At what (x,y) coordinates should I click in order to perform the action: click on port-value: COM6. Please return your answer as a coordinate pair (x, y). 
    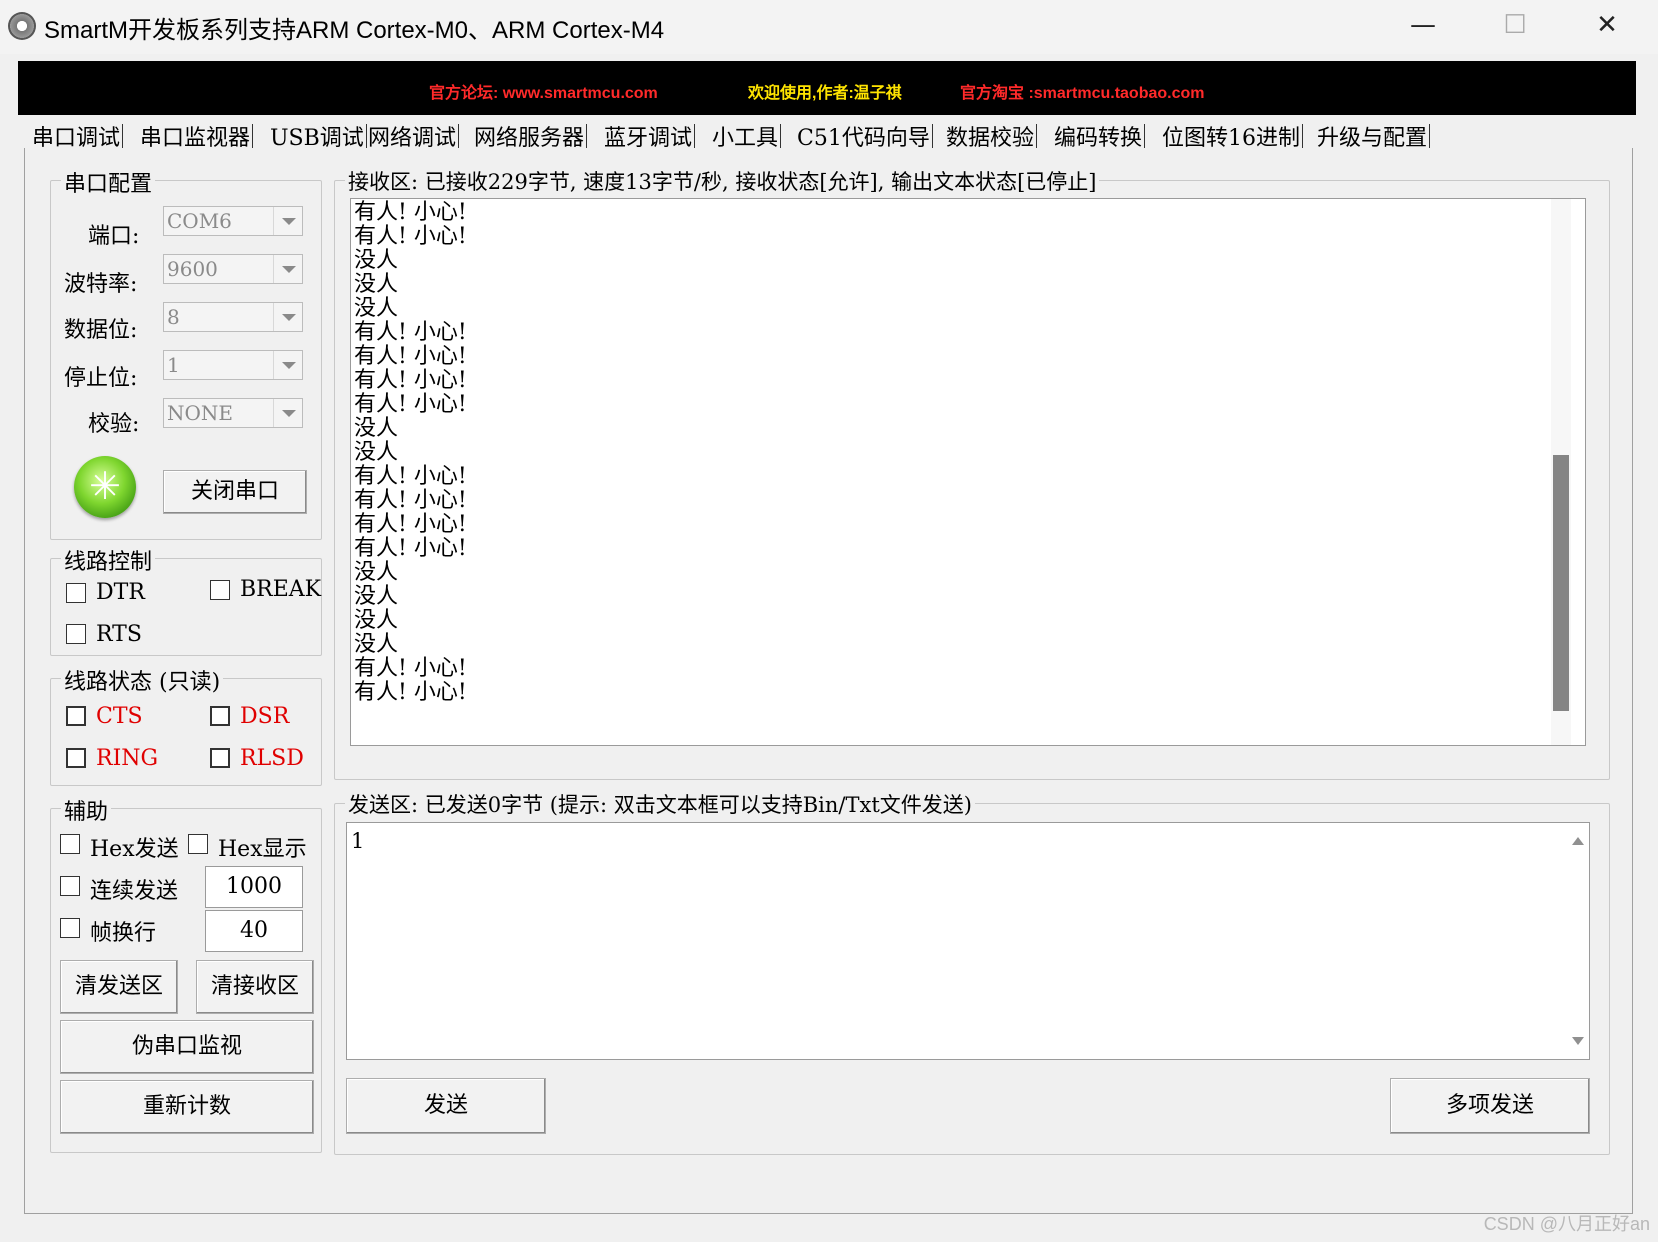
    Looking at the image, I should click on (199, 221).